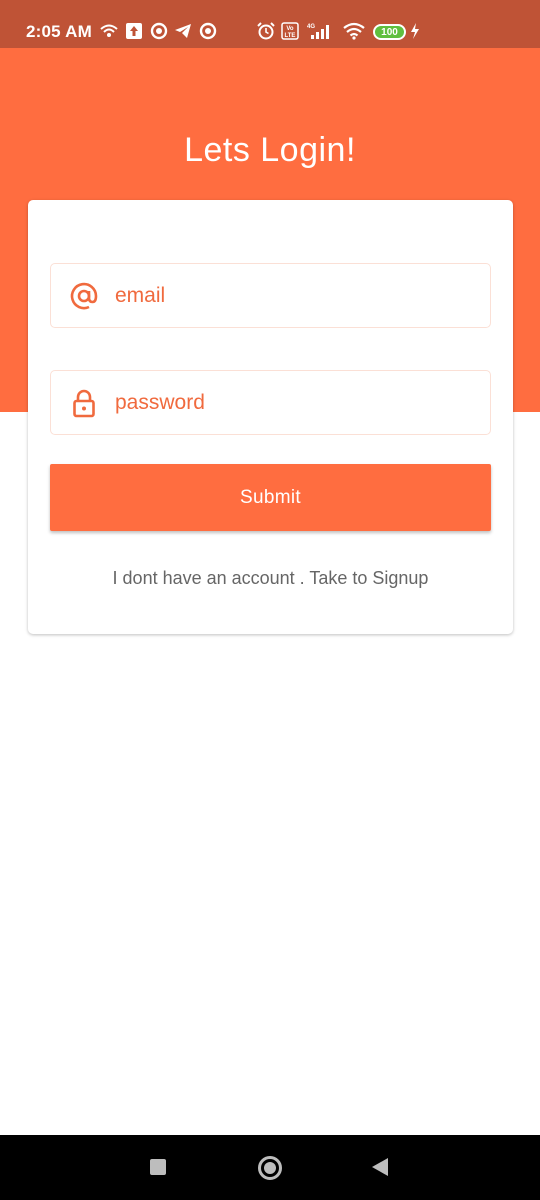 The width and height of the screenshot is (540, 1200). What do you see at coordinates (159, 31) in the screenshot?
I see `app-notification-icon` at bounding box center [159, 31].